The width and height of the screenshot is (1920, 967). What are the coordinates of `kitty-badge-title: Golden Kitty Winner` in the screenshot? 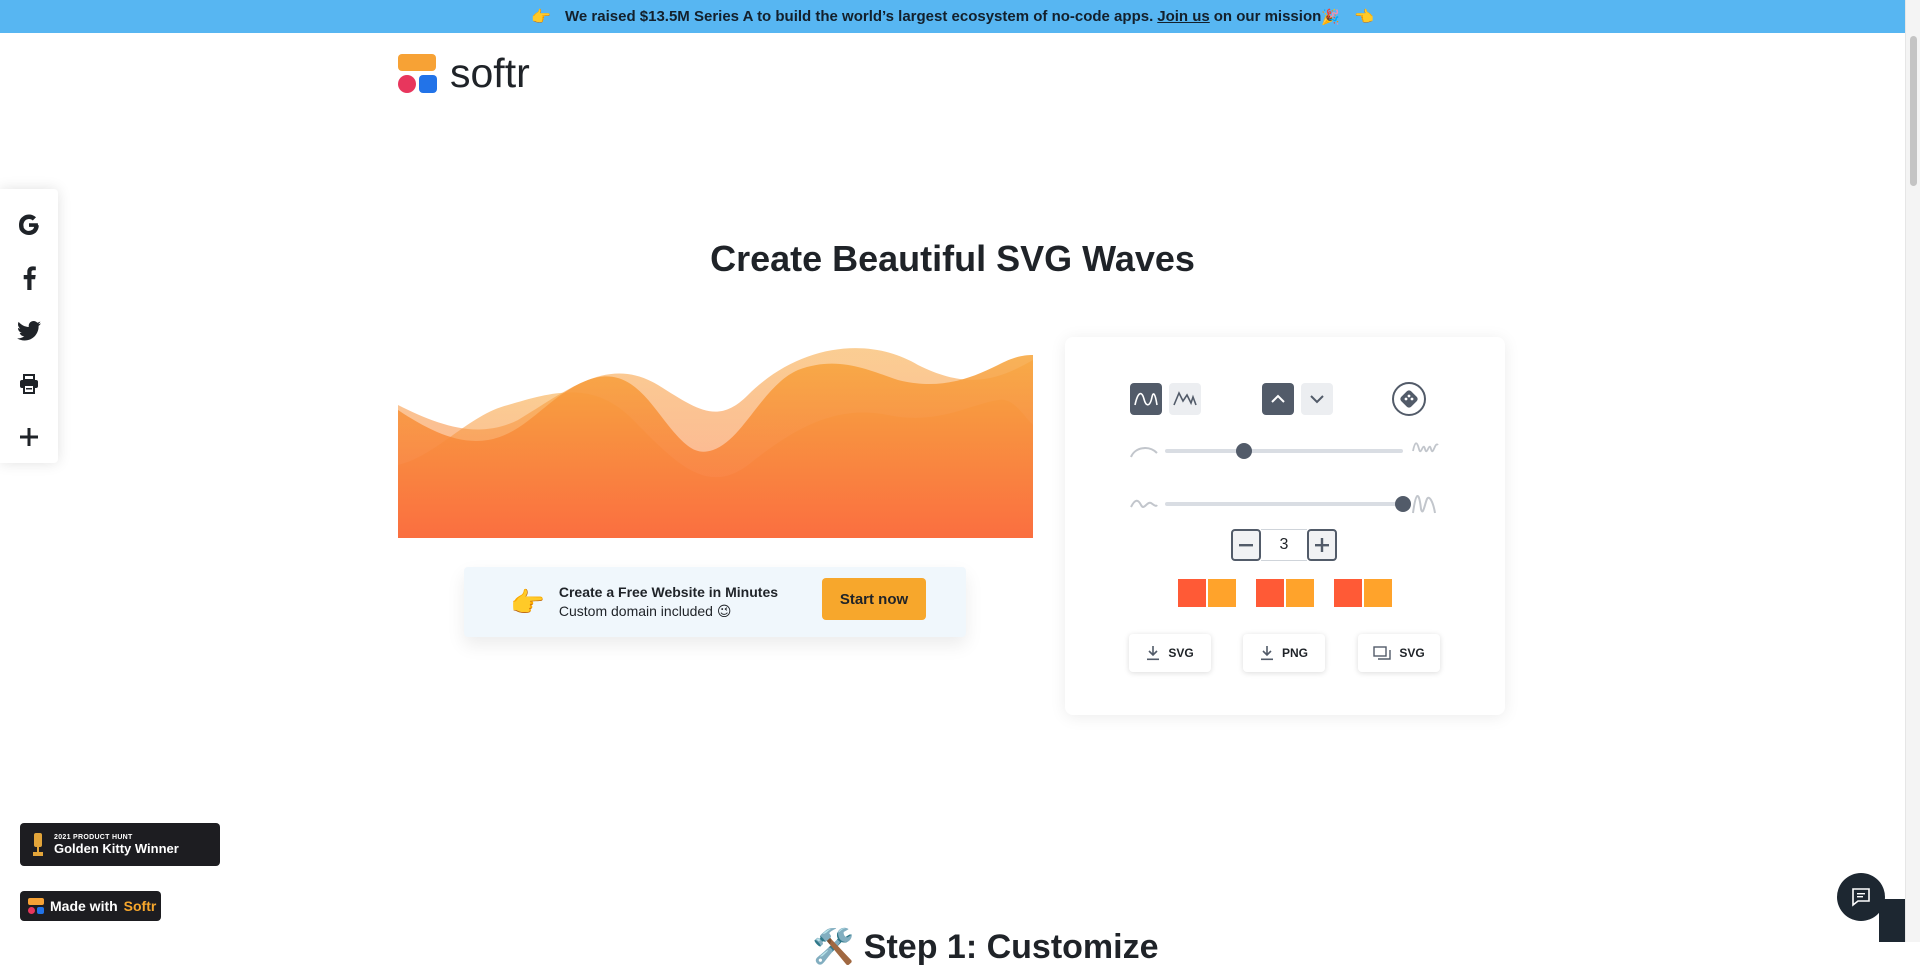 It's located at (116, 848).